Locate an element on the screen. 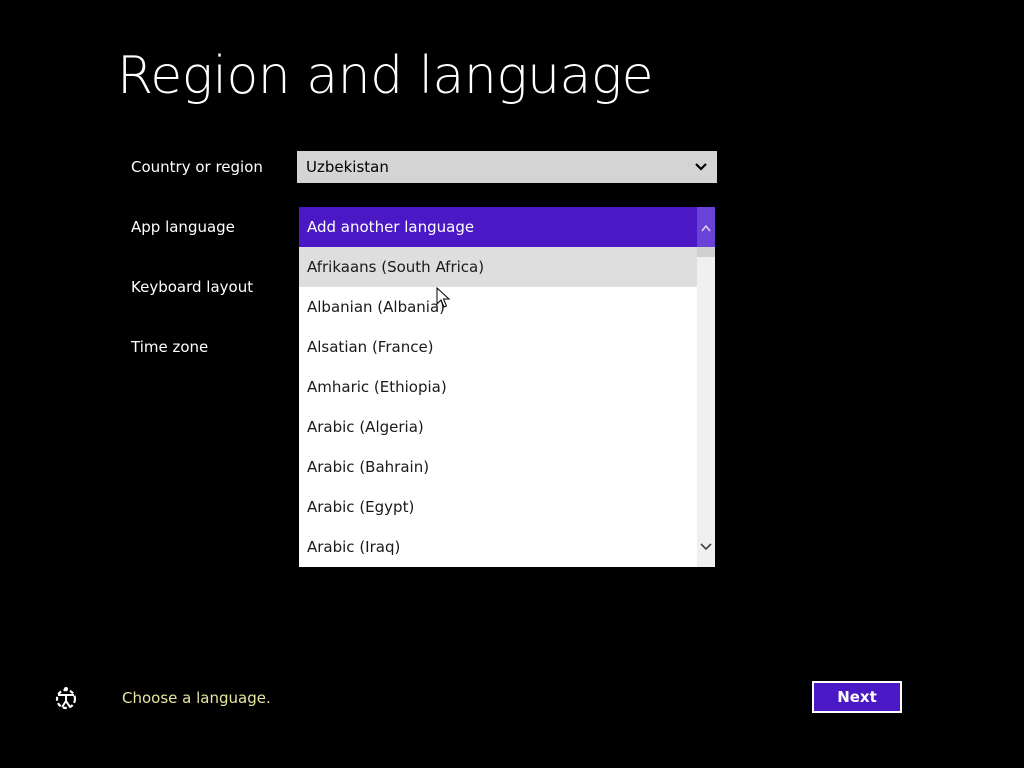 The width and height of the screenshot is (1024, 768). country-select-value: Uzbekistan is located at coordinates (347, 167).